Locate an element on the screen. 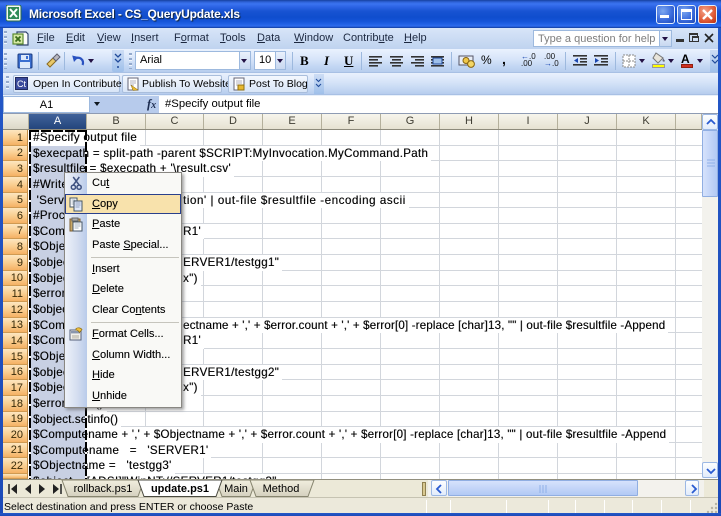 The width and height of the screenshot is (721, 516). svg-text: rollback.ps1 is located at coordinates (103, 489).